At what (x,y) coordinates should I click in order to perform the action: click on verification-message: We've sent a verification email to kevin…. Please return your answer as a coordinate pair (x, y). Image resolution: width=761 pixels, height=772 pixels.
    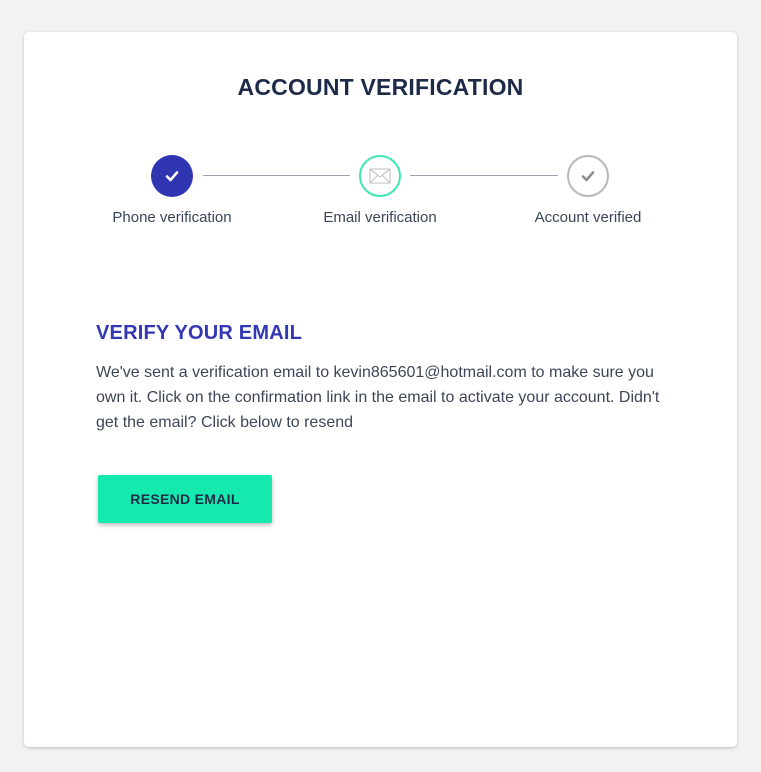
    Looking at the image, I should click on (378, 397).